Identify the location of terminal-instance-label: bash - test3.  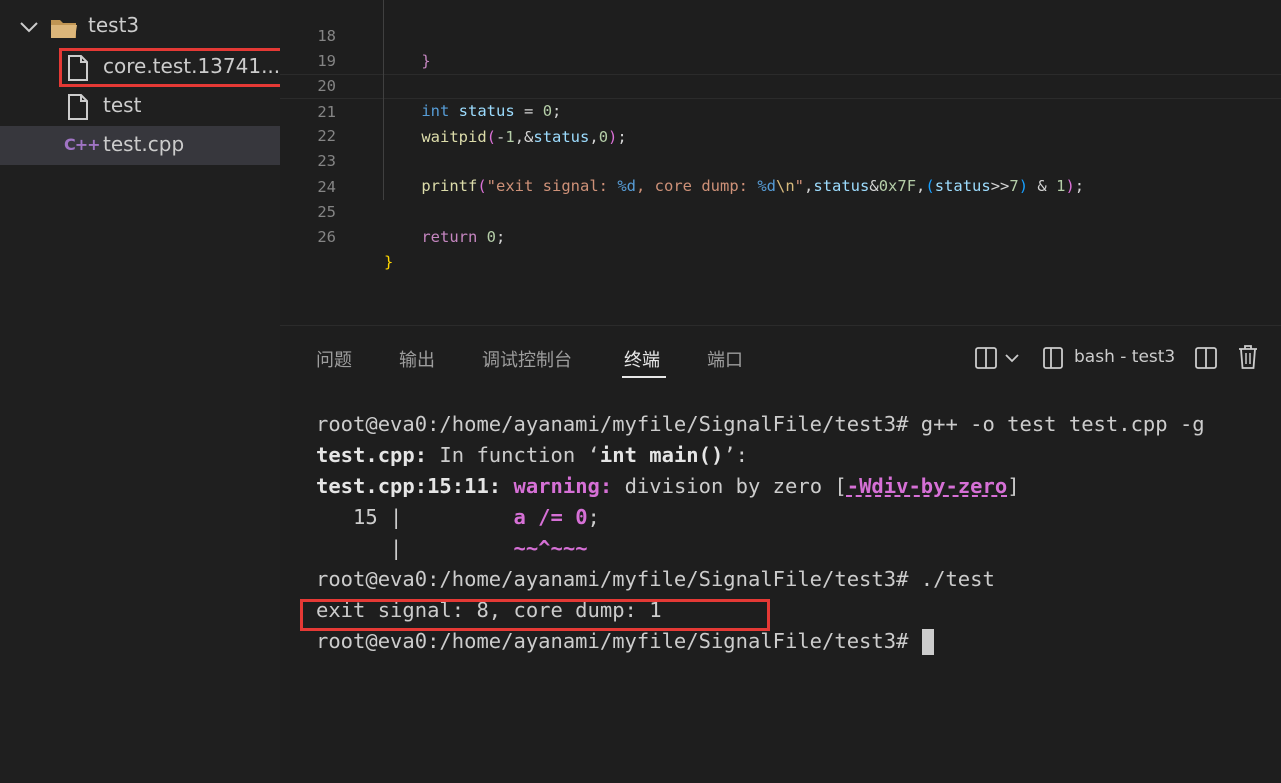
(1124, 357).